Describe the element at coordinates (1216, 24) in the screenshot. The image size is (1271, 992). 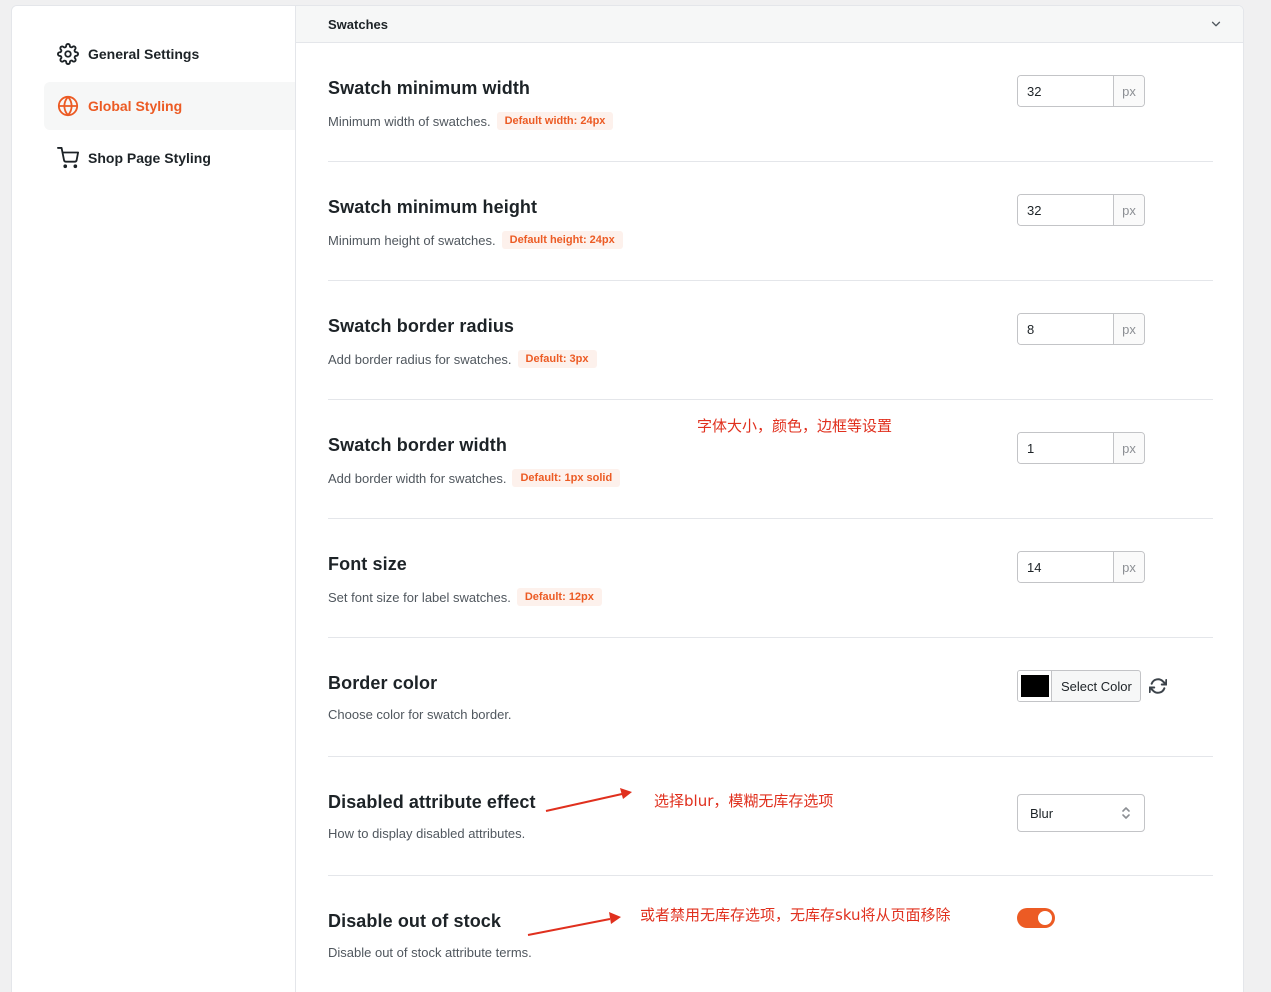
I see `chevron-down-icon` at that location.